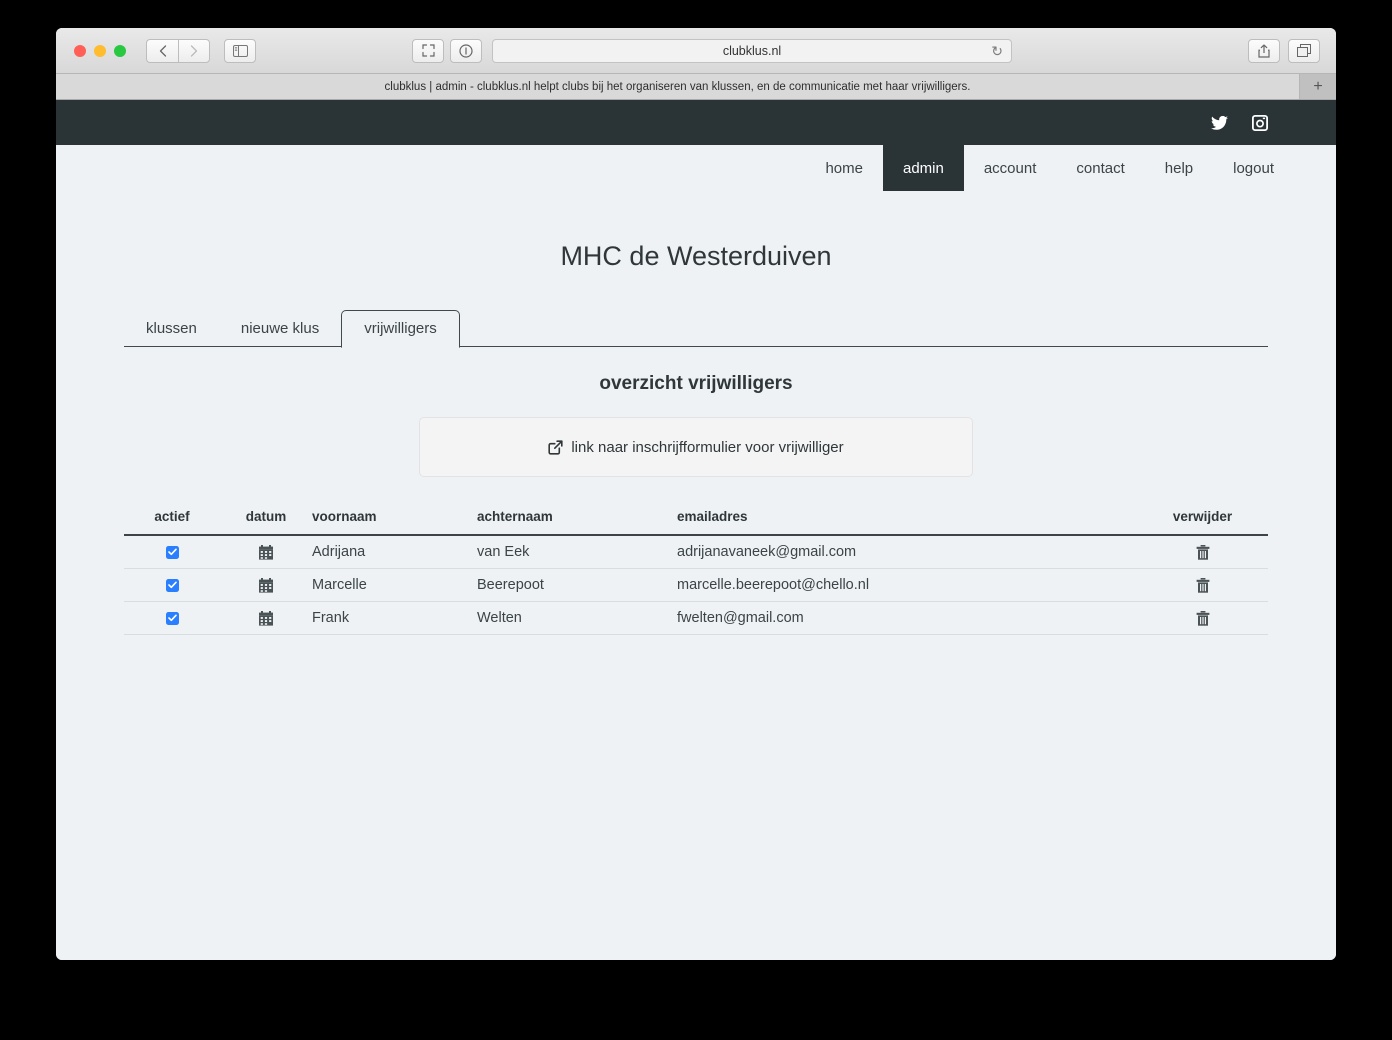 This screenshot has width=1392, height=1040. I want to click on cell-emailadres: fwelten@gmail.com, so click(907, 618).